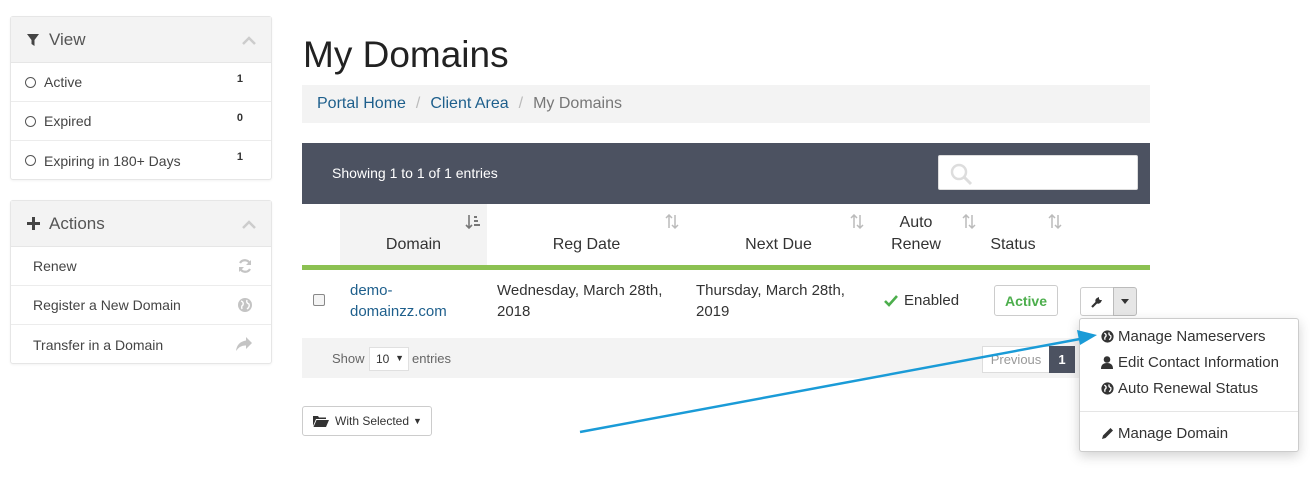 Image resolution: width=1310 pixels, height=483 pixels. Describe the element at coordinates (726, 104) in the screenshot. I see `breadcrumb: Portal Home / Client Area / My Domains` at that location.